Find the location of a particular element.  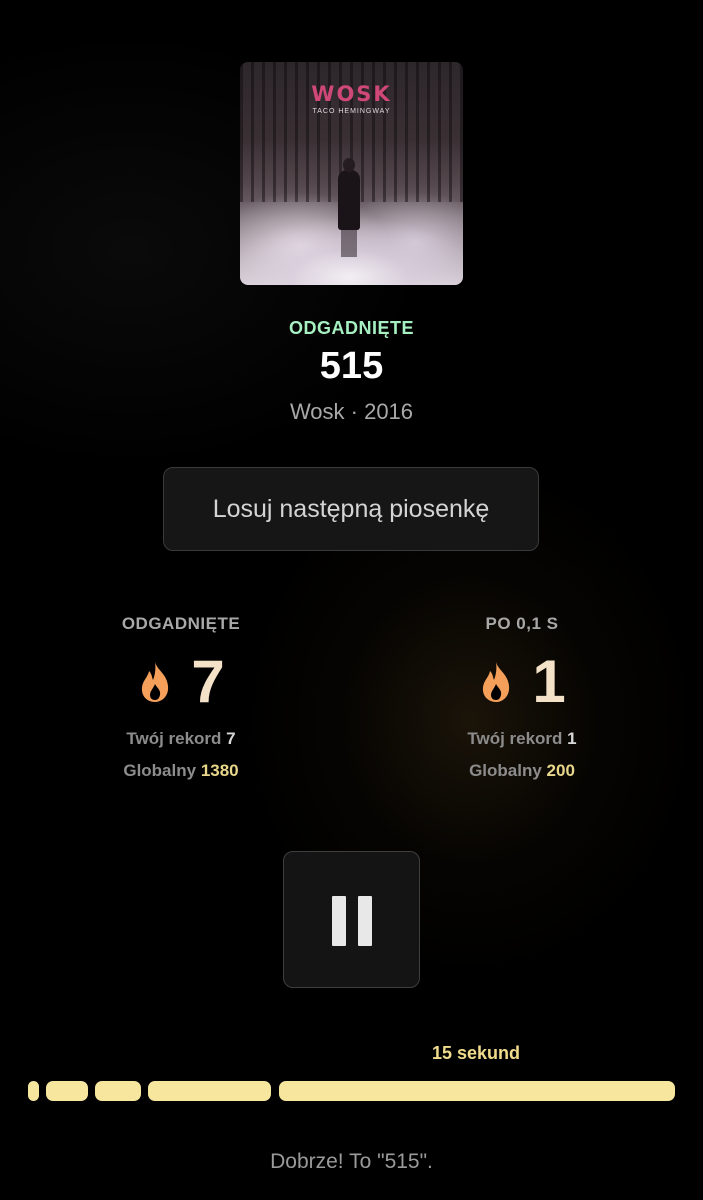

song-album-year: Wosk · 2016 is located at coordinates (351, 411).